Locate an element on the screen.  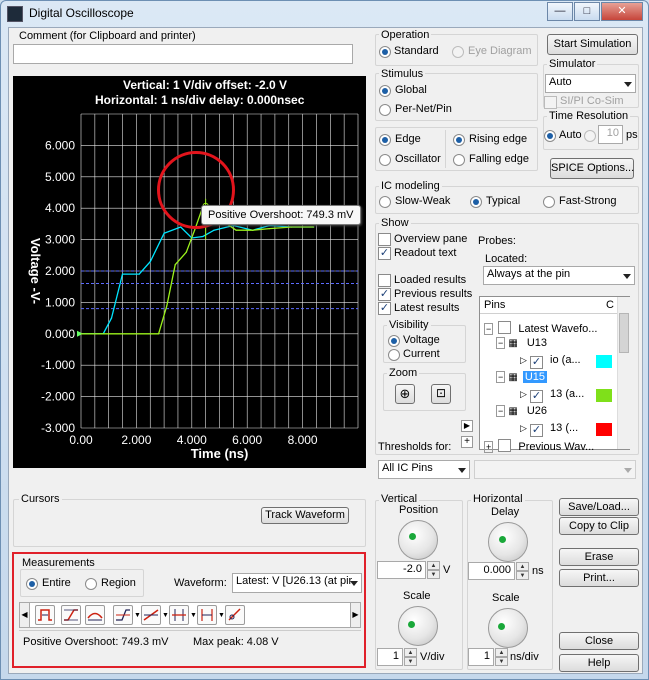
vertical-position-input: -2.0 is located at coordinates (401, 570).